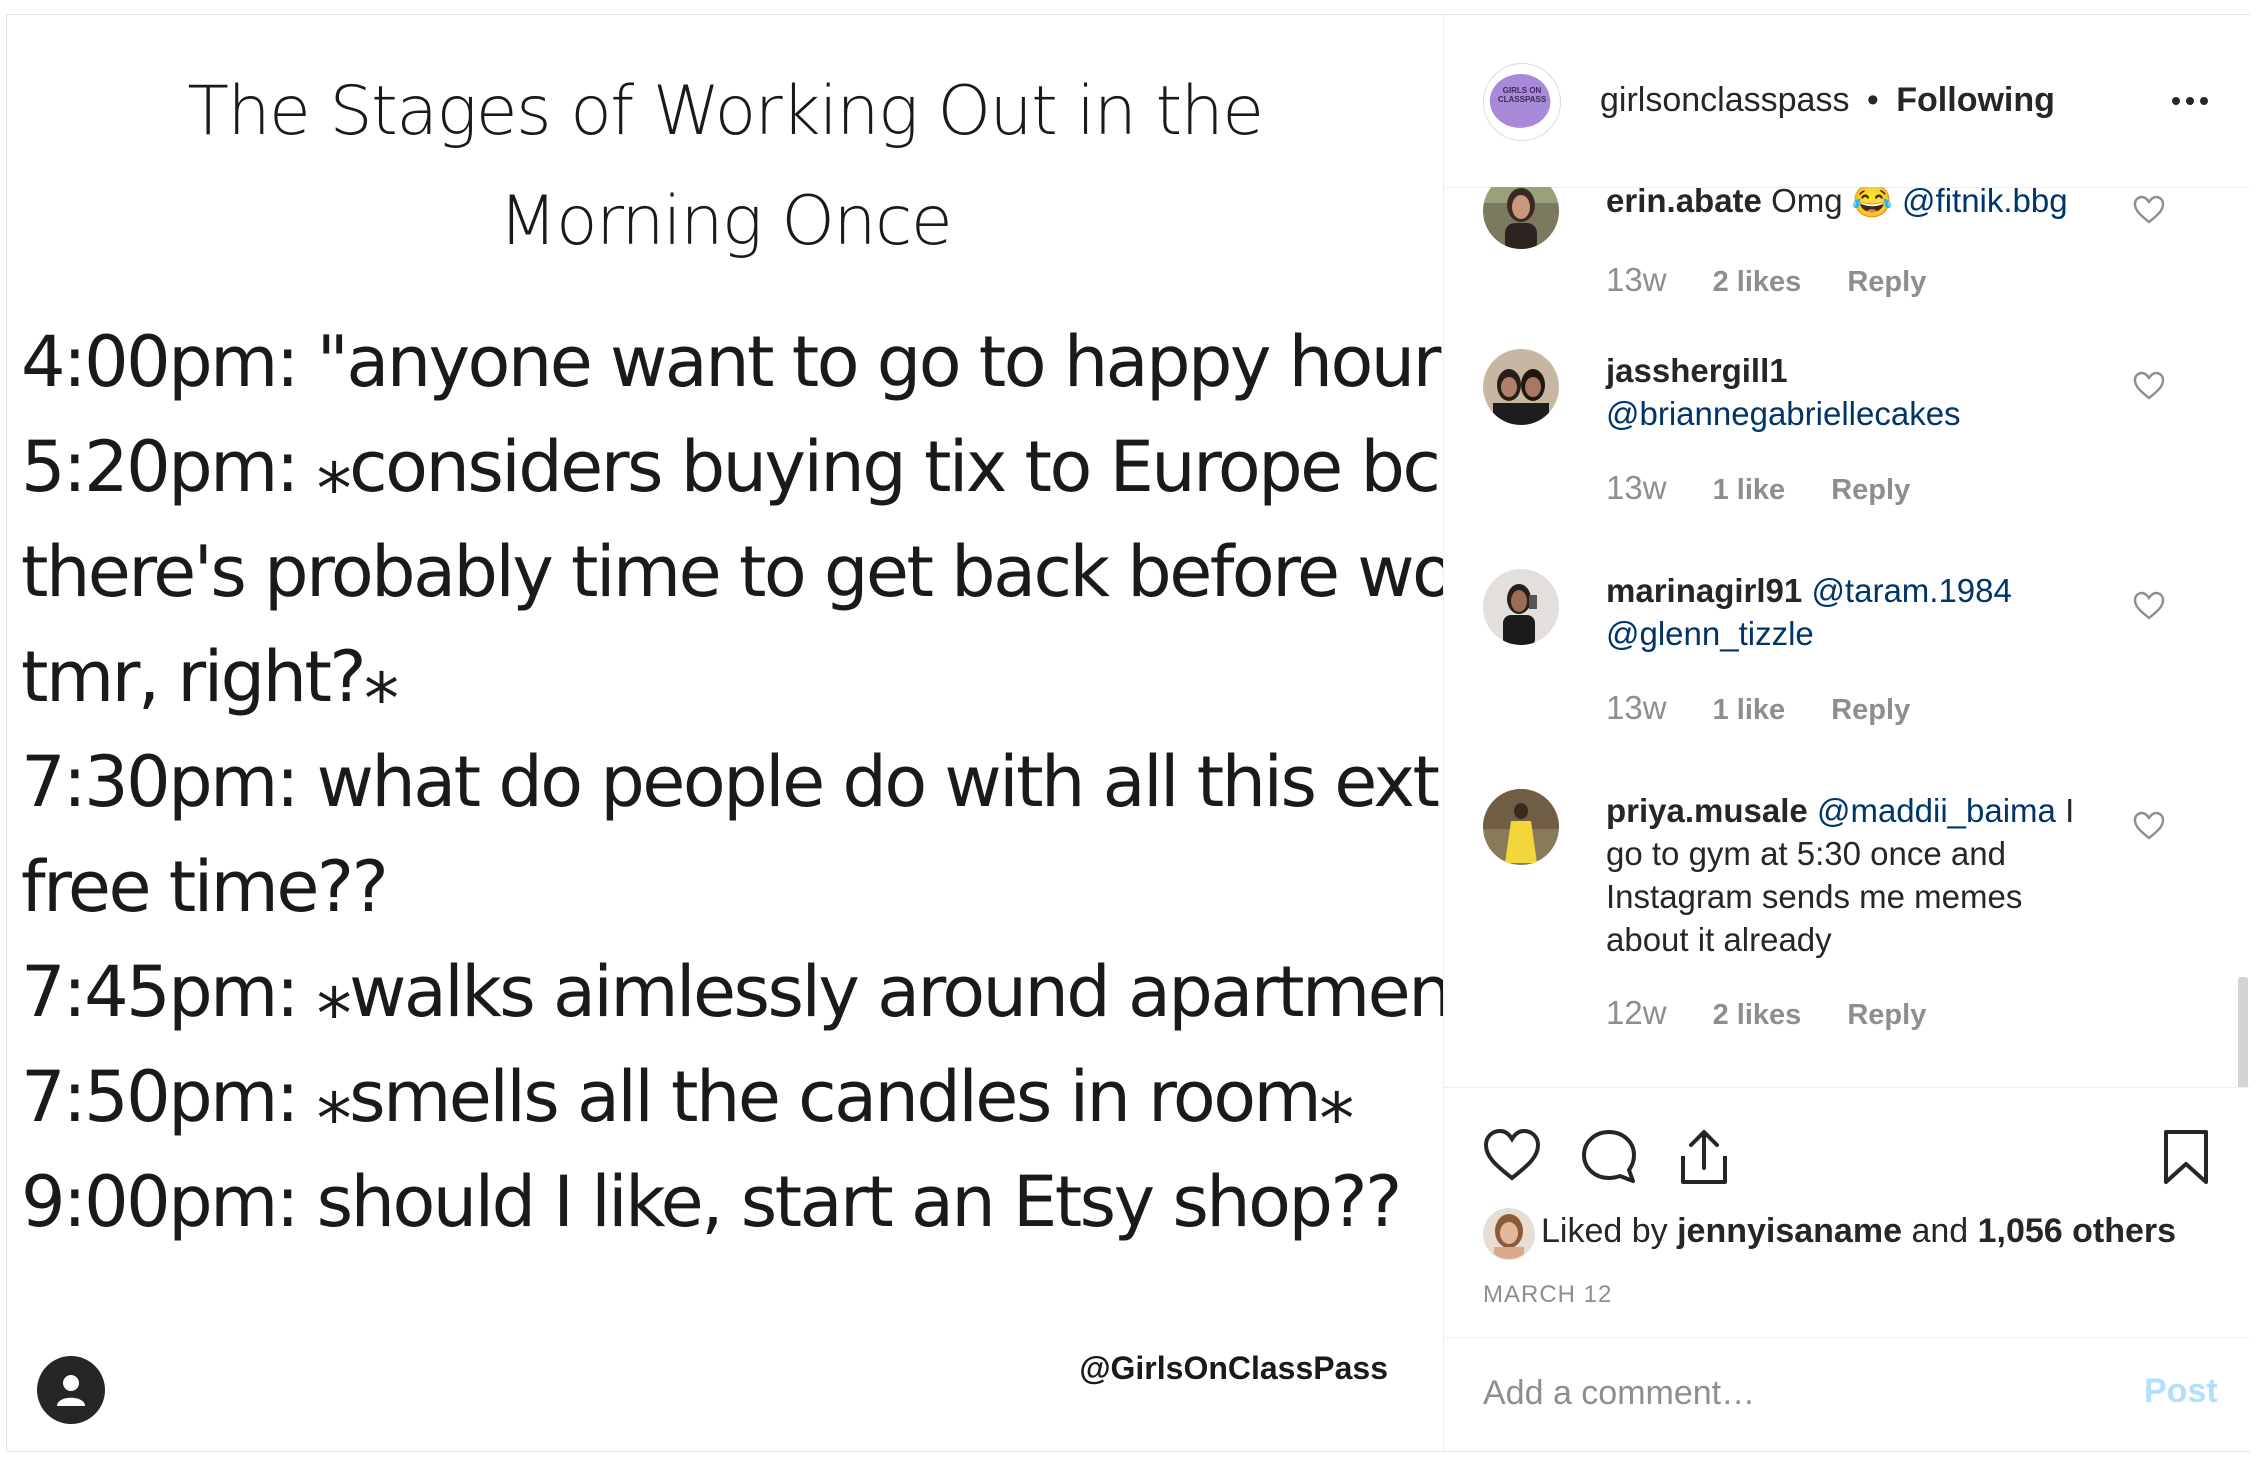  Describe the element at coordinates (2181, 1391) in the screenshot. I see `post-comment-button: Post` at that location.